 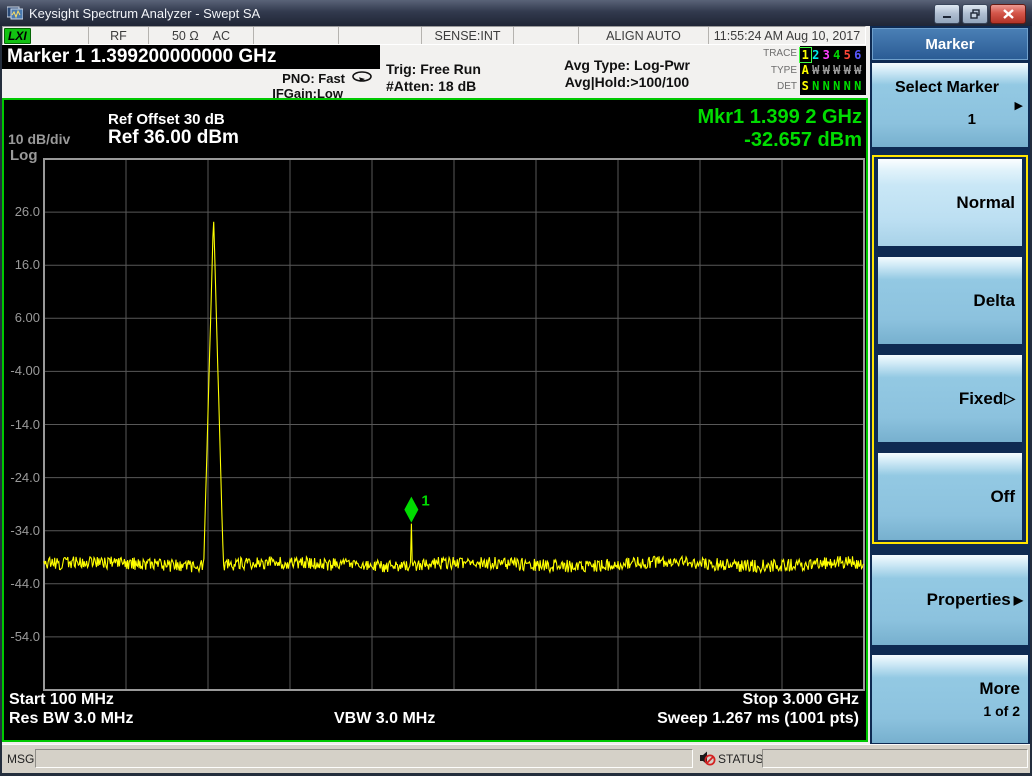 What do you see at coordinates (858, 55) in the screenshot?
I see `trace-6-indicator: 6` at bounding box center [858, 55].